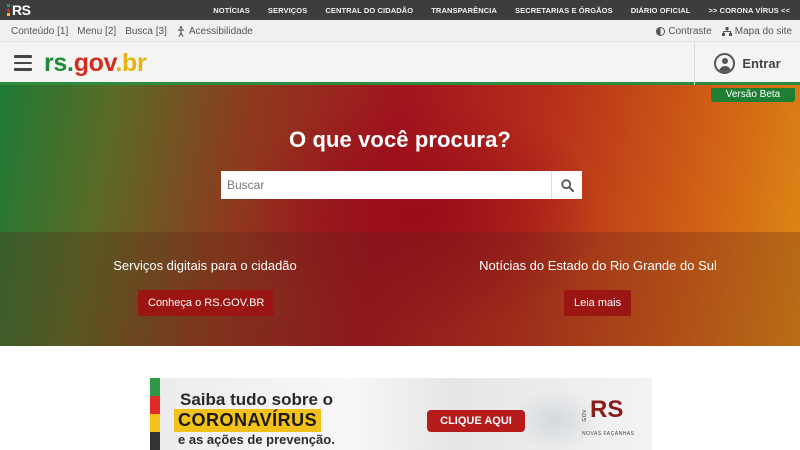 This screenshot has width=800, height=450. What do you see at coordinates (761, 63) in the screenshot?
I see `login-label: Entrar` at bounding box center [761, 63].